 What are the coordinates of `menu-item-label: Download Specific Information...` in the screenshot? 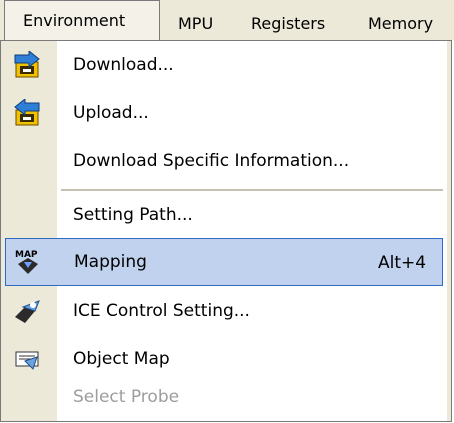 It's located at (211, 161).